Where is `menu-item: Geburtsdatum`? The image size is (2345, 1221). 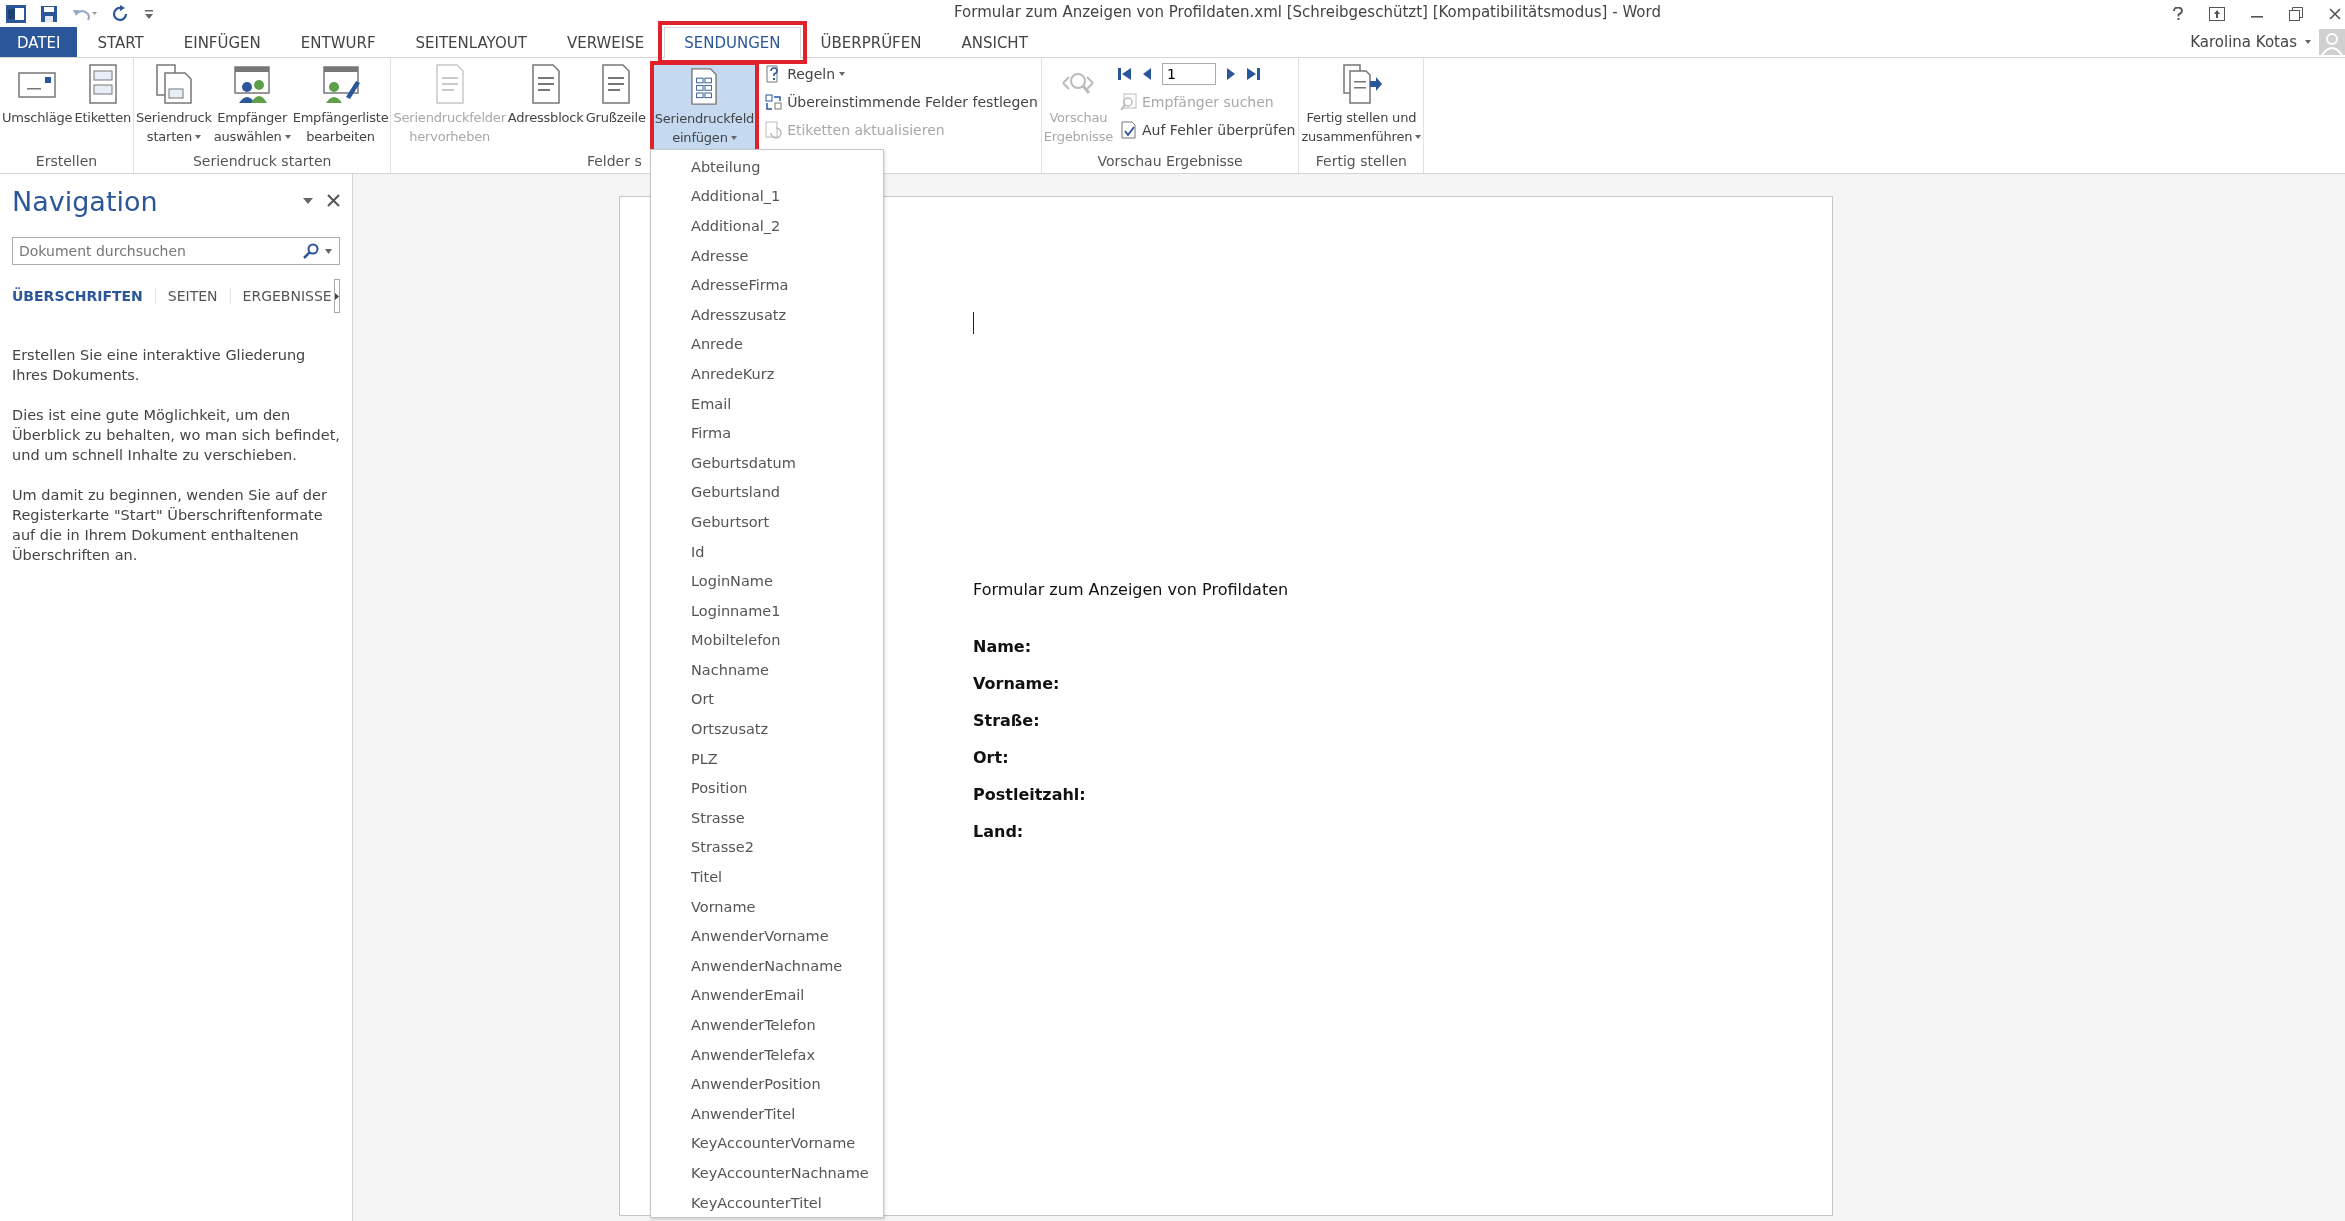
menu-item: Geburtsdatum is located at coordinates (767, 462).